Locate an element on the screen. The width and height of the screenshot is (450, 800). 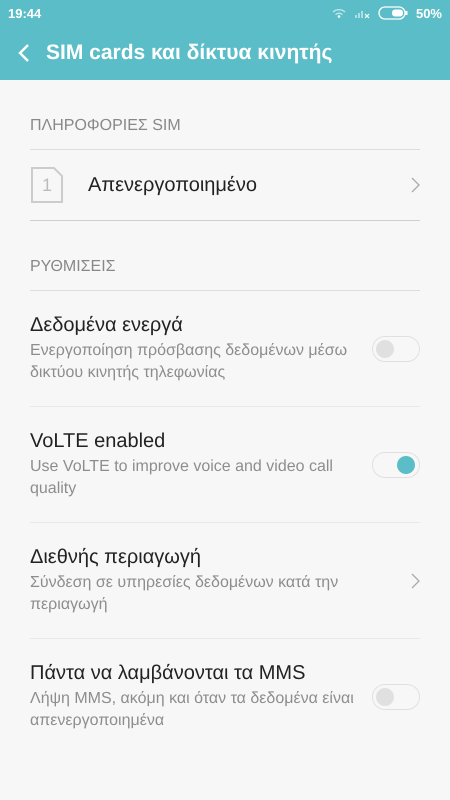
settings-row: Πάντα να λαμβάνονται τα MMS Λήψη MMS, ακόμη και όταν τα δεδομένα είναι απενεργοποιημένα is located at coordinates (225, 697).